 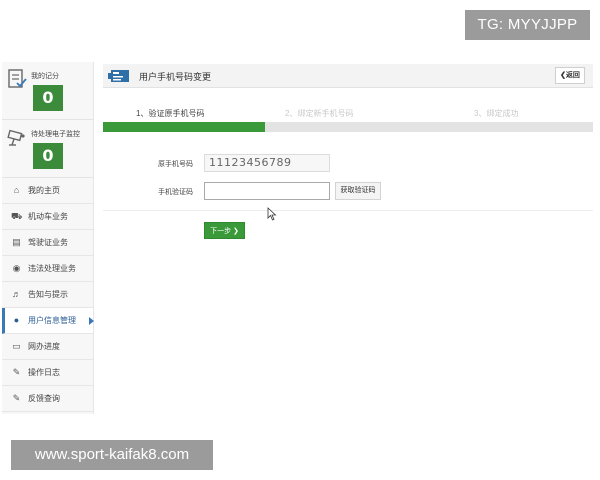 What do you see at coordinates (16, 190) in the screenshot?
I see `home-icon: ⌂` at bounding box center [16, 190].